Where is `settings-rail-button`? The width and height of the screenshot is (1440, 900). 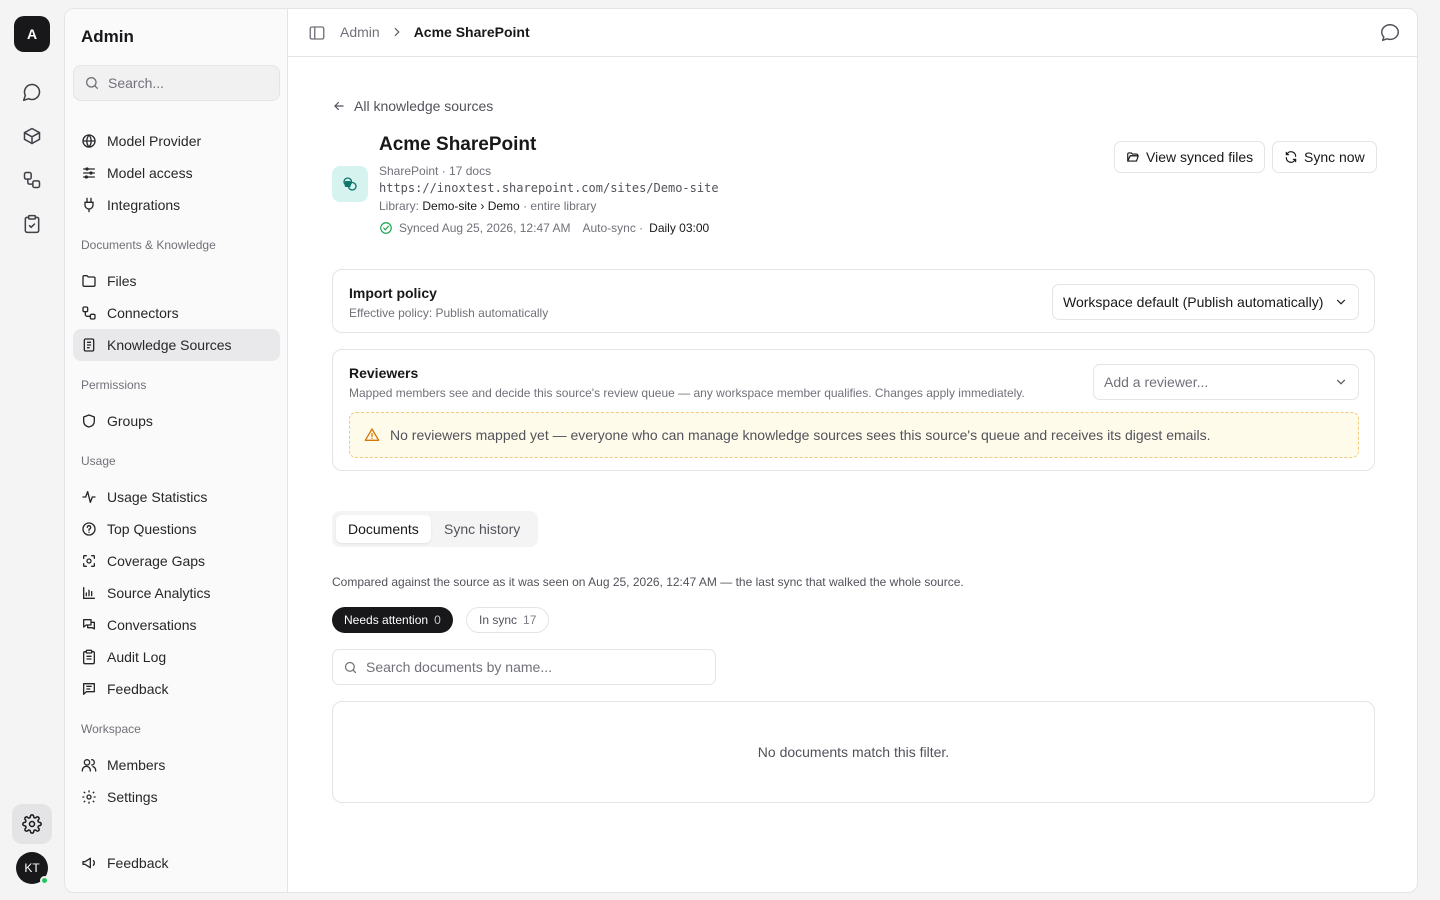 settings-rail-button is located at coordinates (32, 824).